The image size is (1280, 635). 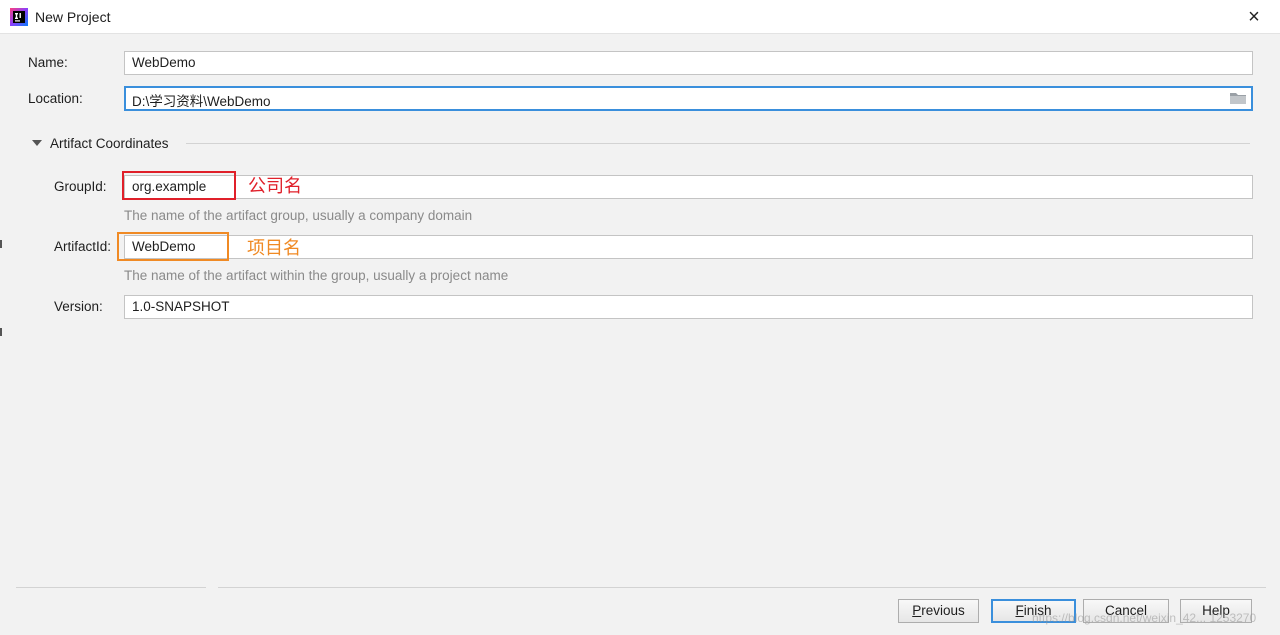 What do you see at coordinates (1019, 610) in the screenshot?
I see `finish-mnemonic: F` at bounding box center [1019, 610].